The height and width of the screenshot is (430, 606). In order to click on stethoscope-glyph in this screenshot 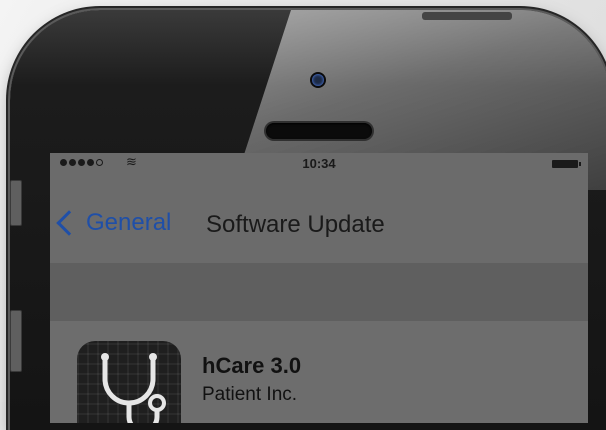, I will do `click(133, 388)`.